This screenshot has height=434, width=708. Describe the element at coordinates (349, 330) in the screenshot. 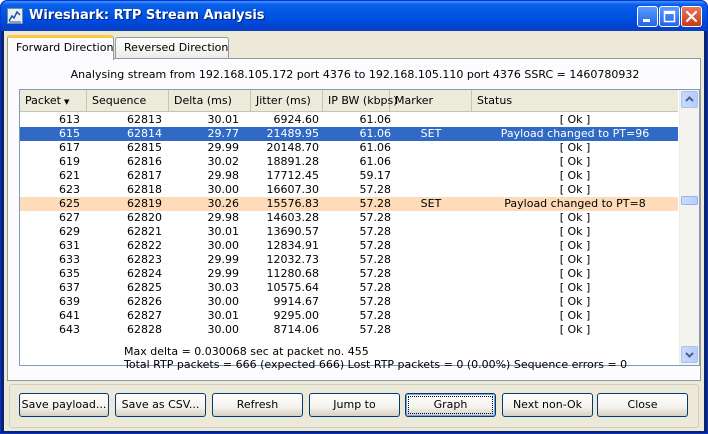

I see `table-row: 643 62828 30.00 8714.06 57.28 [ Ok ]` at that location.